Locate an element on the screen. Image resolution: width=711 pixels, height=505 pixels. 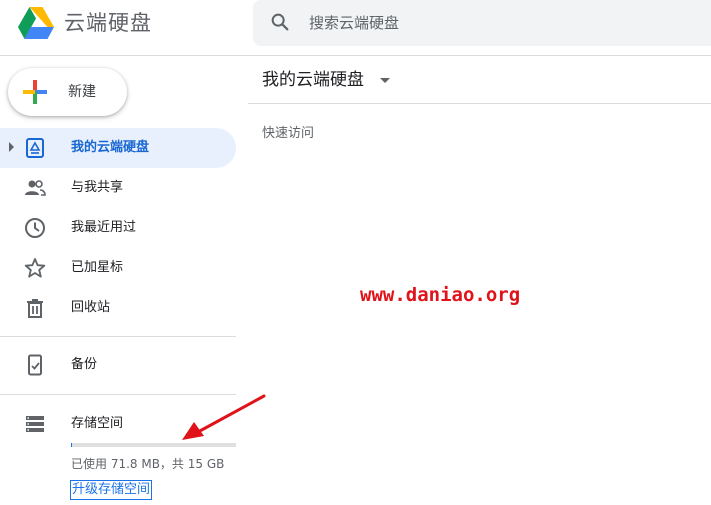
new-button: 新建 is located at coordinates (67, 92).